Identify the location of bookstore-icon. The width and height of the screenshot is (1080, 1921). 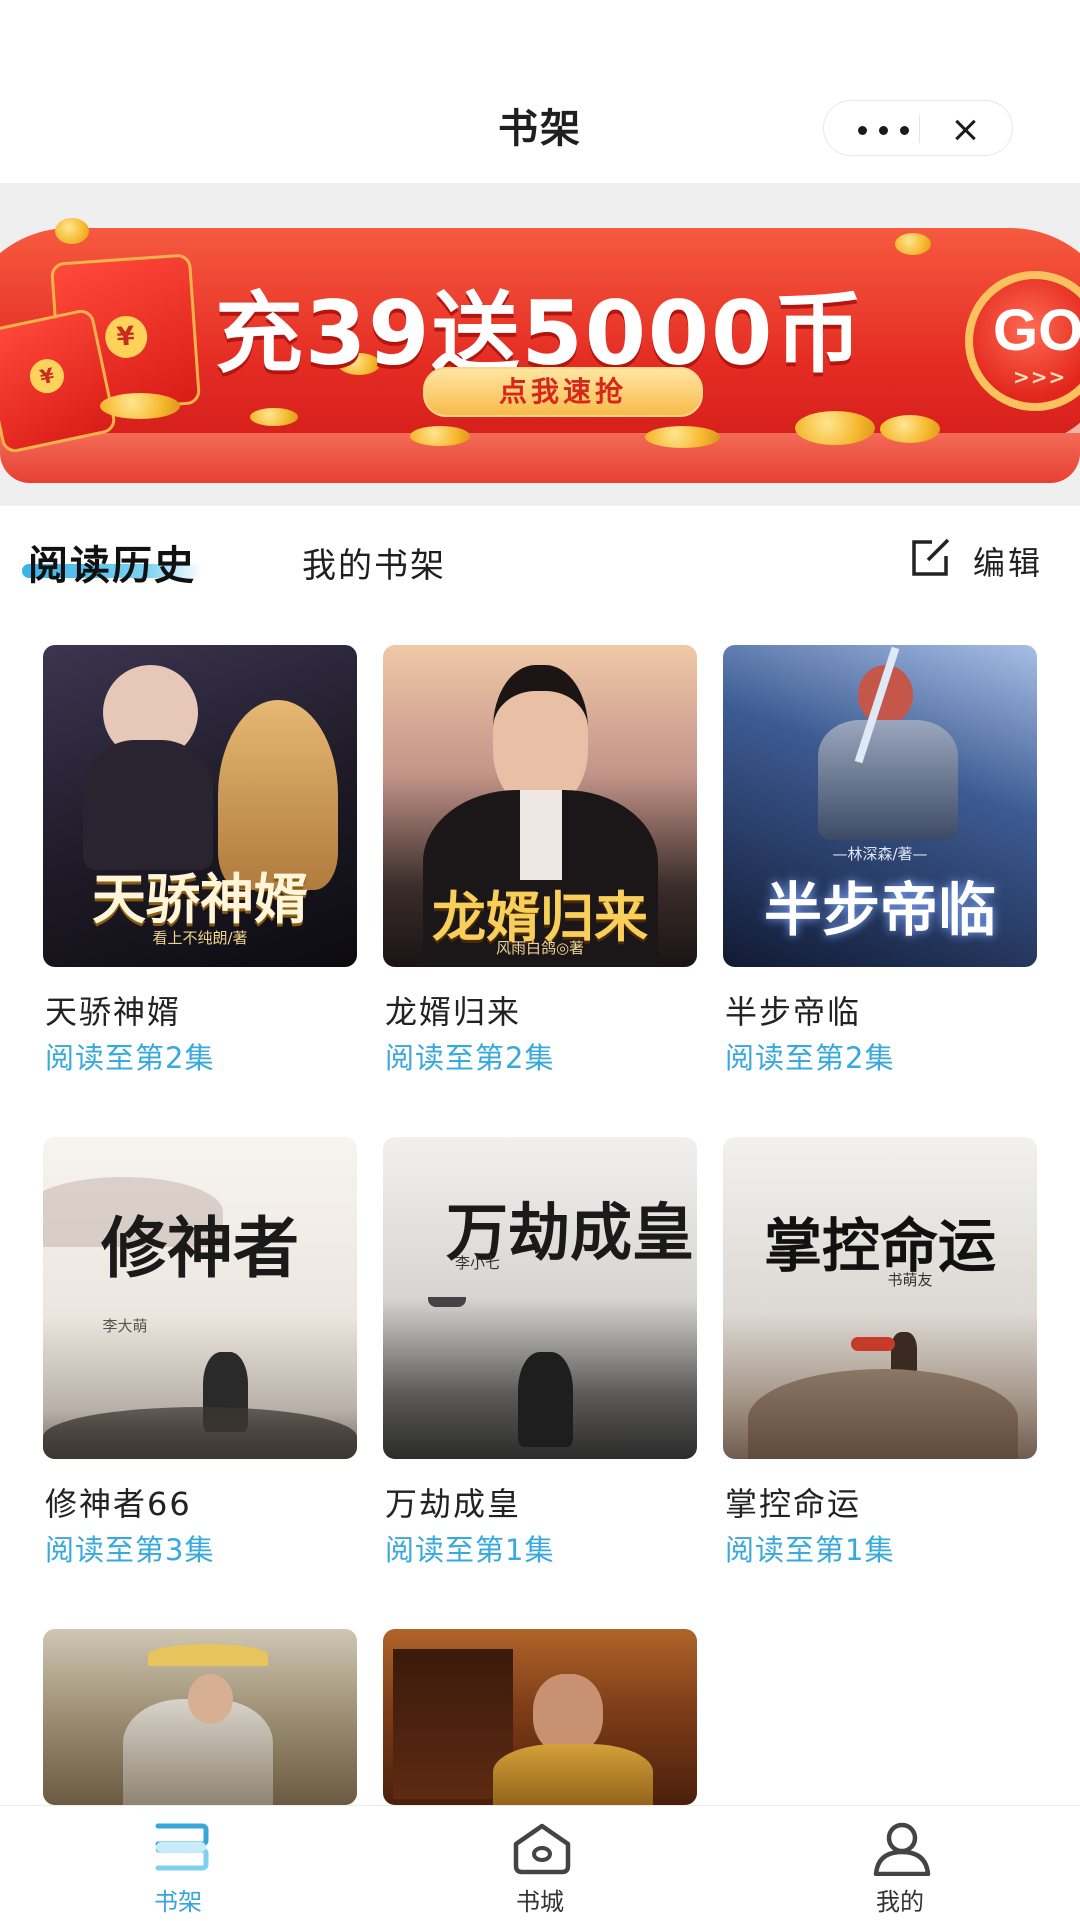
(542, 1849).